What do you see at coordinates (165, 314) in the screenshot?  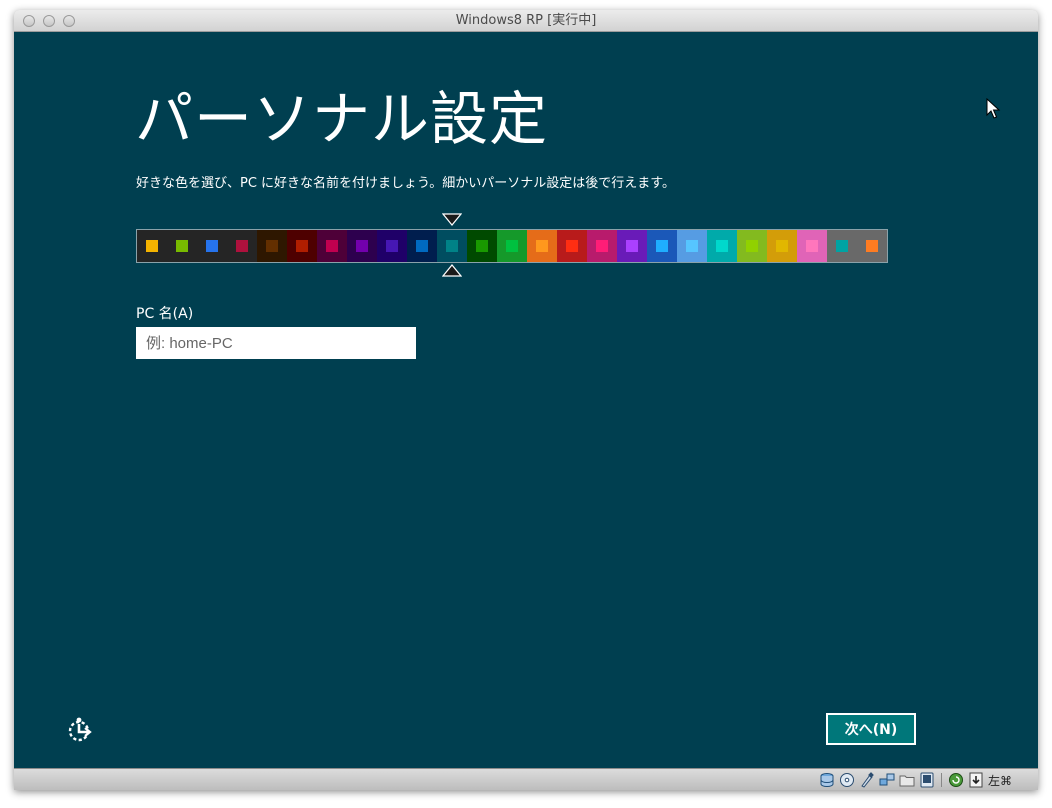 I see `pc-name-label: PC 名(A)` at bounding box center [165, 314].